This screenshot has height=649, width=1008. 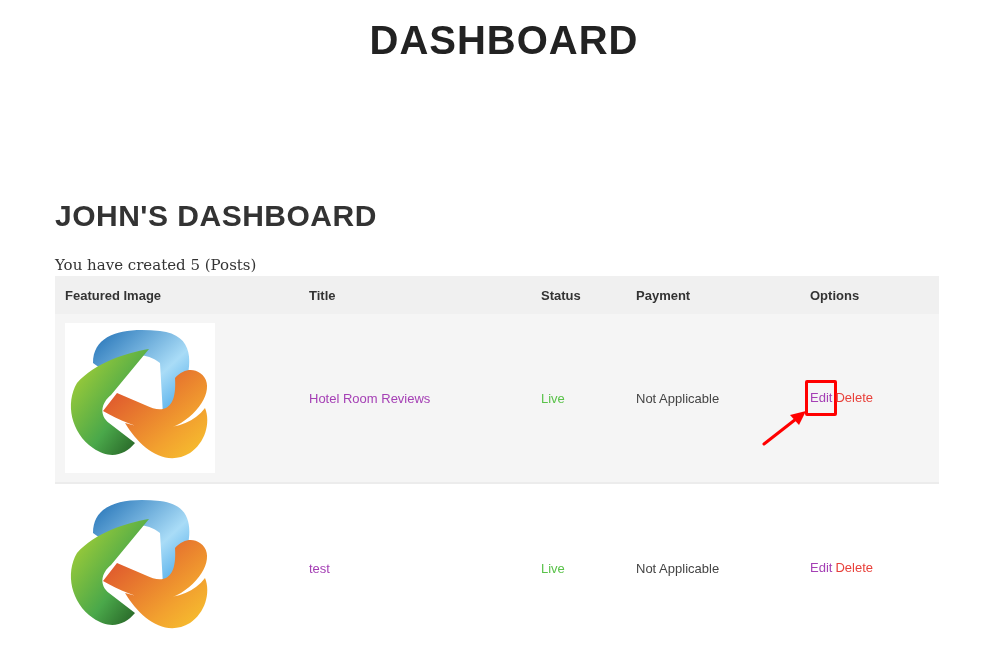 I want to click on column-header: Options, so click(x=835, y=295).